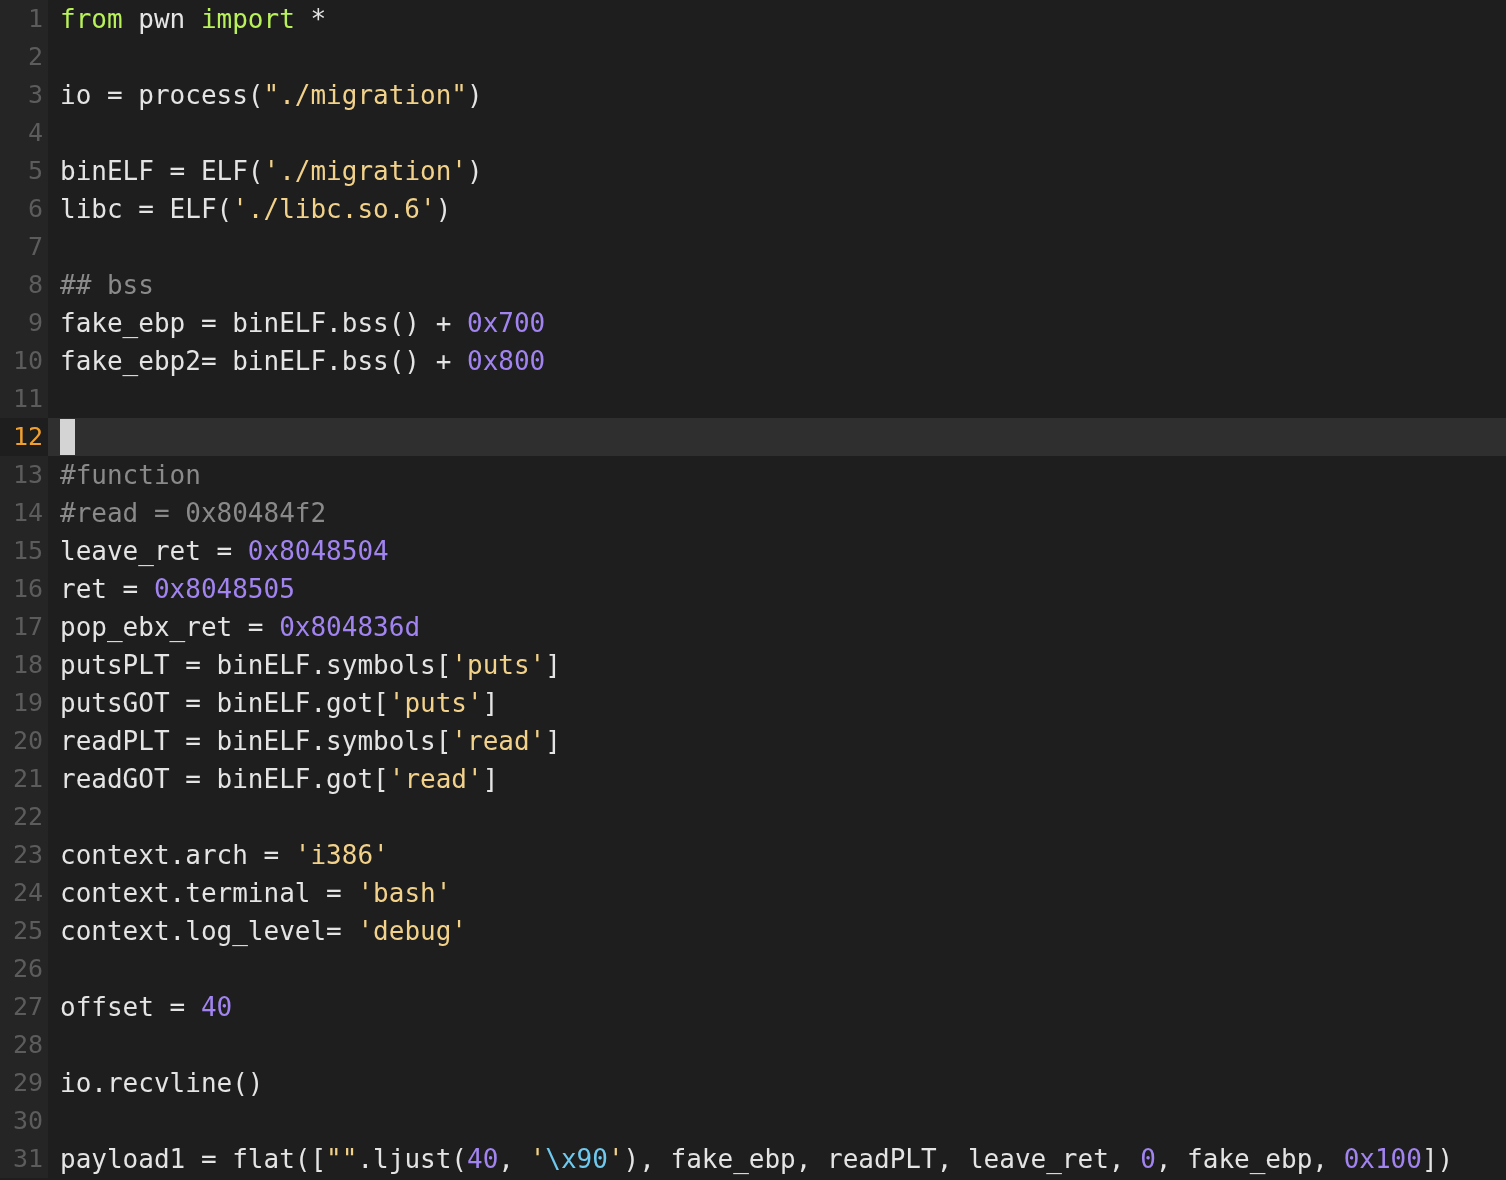 This screenshot has height=1180, width=1506. What do you see at coordinates (279, 779) in the screenshot?
I see `code-line: readGOT = binELF.got['read']` at bounding box center [279, 779].